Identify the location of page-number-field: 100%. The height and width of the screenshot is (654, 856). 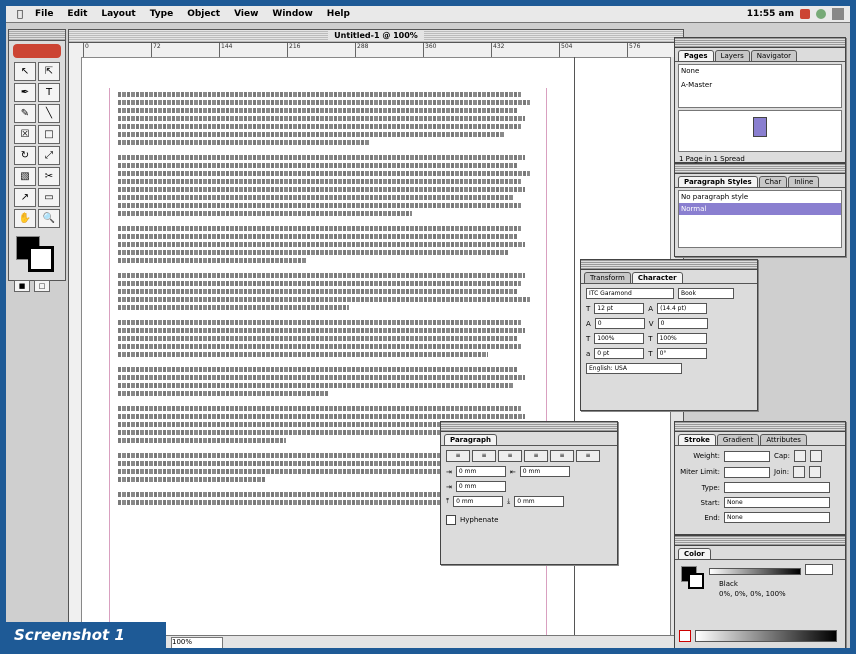
(197, 642).